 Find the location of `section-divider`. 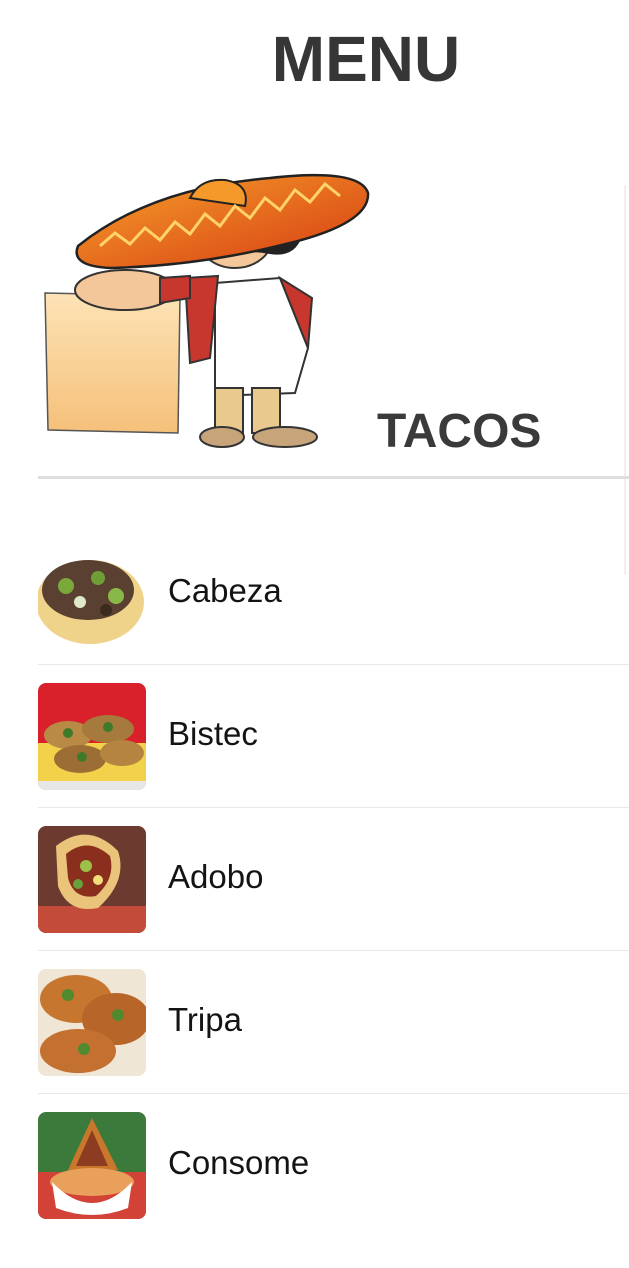

section-divider is located at coordinates (333, 477).